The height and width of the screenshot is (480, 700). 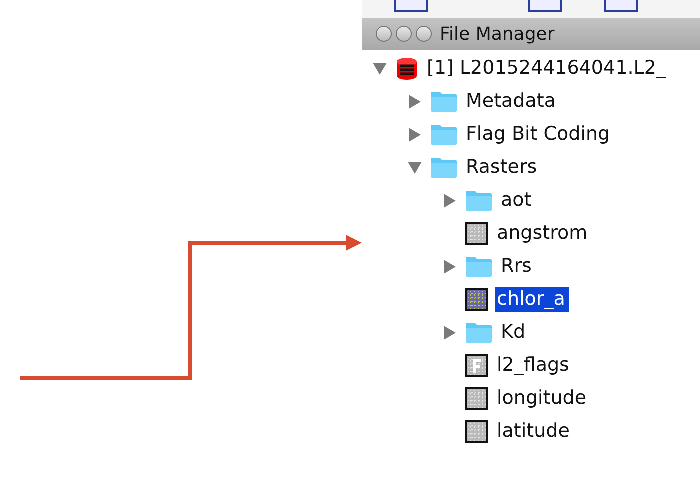 What do you see at coordinates (543, 233) in the screenshot?
I see `tree-item: angstrom` at bounding box center [543, 233].